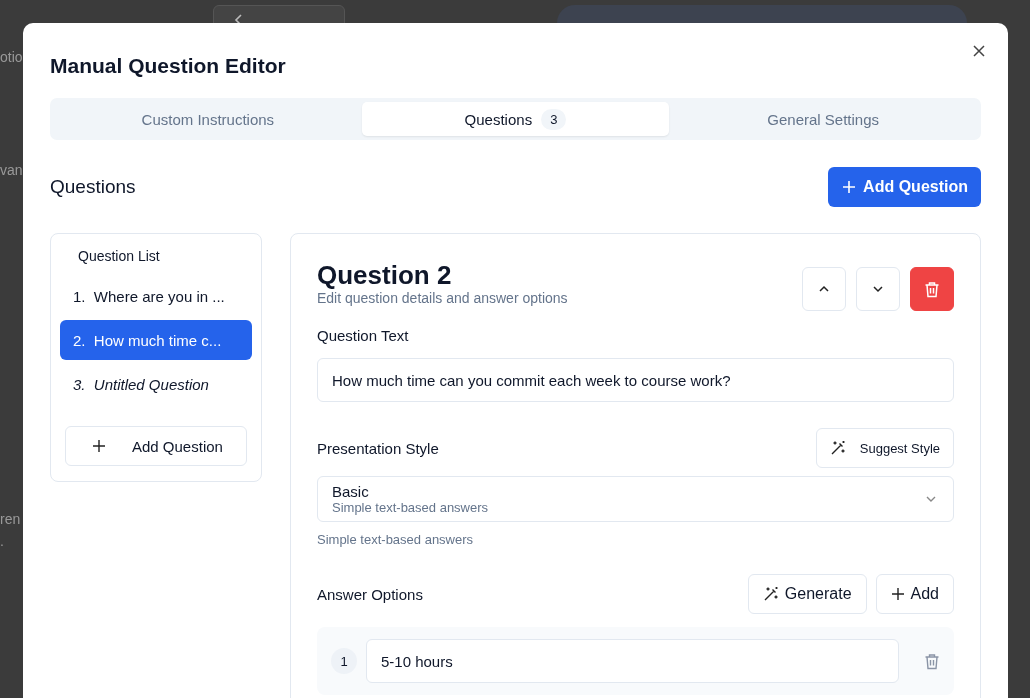  Describe the element at coordinates (807, 594) in the screenshot. I see `generate-button: Generate` at that location.